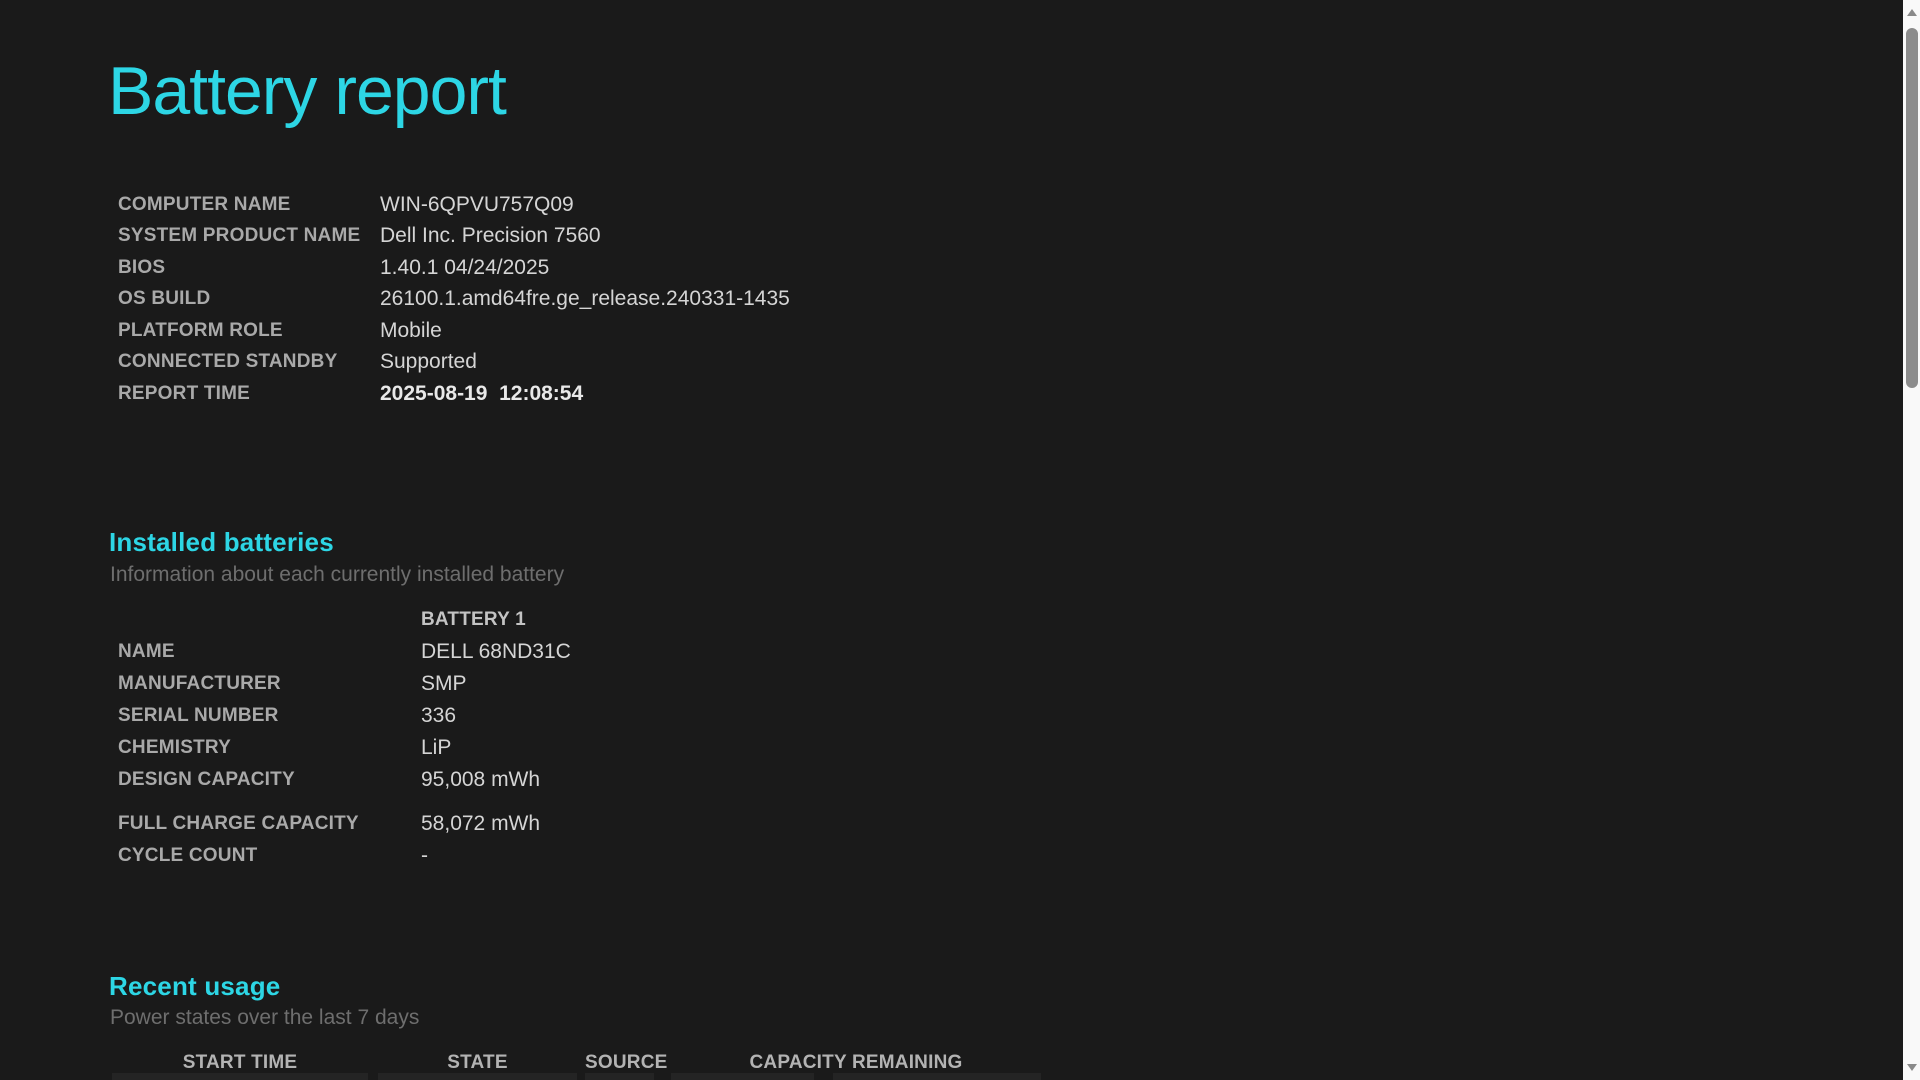  What do you see at coordinates (439, 715) in the screenshot?
I see `row-value: 336` at bounding box center [439, 715].